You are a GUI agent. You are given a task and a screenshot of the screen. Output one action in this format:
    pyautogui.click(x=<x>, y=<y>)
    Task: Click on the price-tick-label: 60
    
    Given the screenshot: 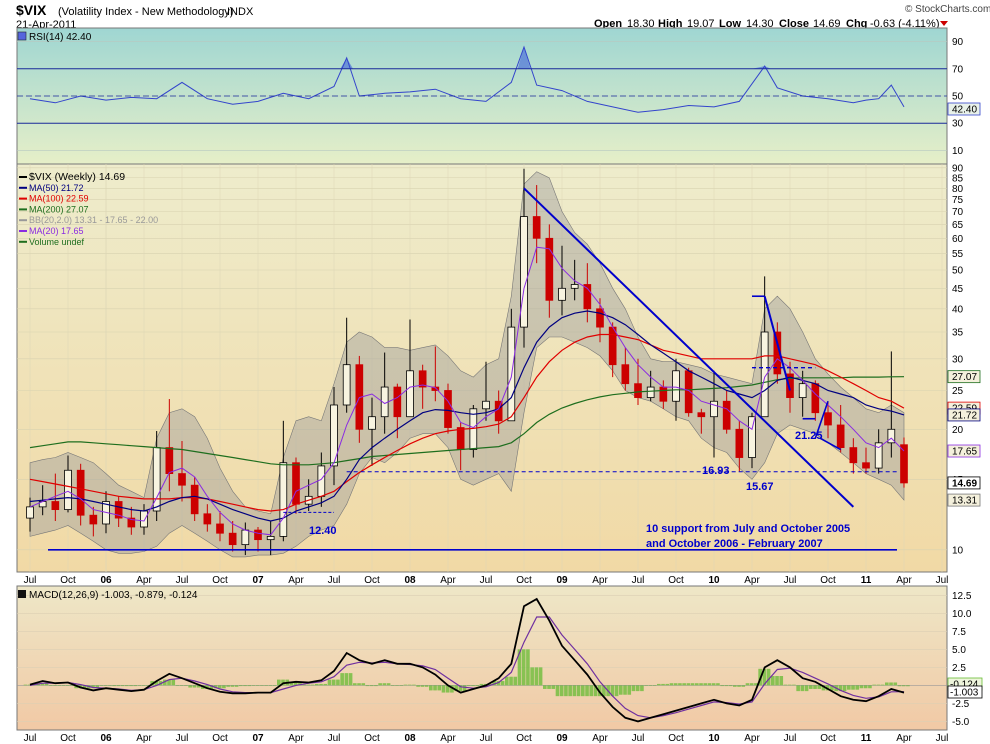 What is the action you would take?
    pyautogui.click(x=958, y=239)
    